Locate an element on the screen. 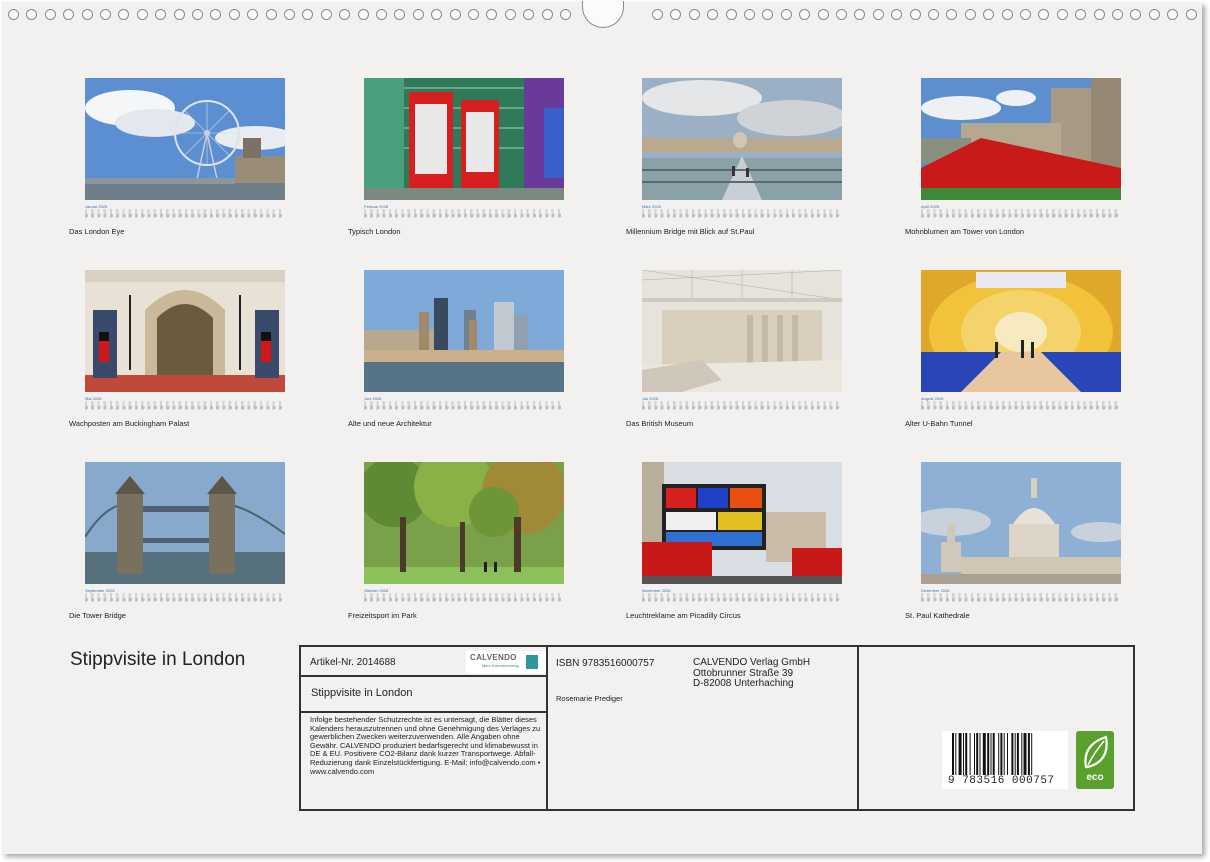 The height and width of the screenshot is (862, 1210). barcode: 9 783516 000757 is located at coordinates (1005, 760).